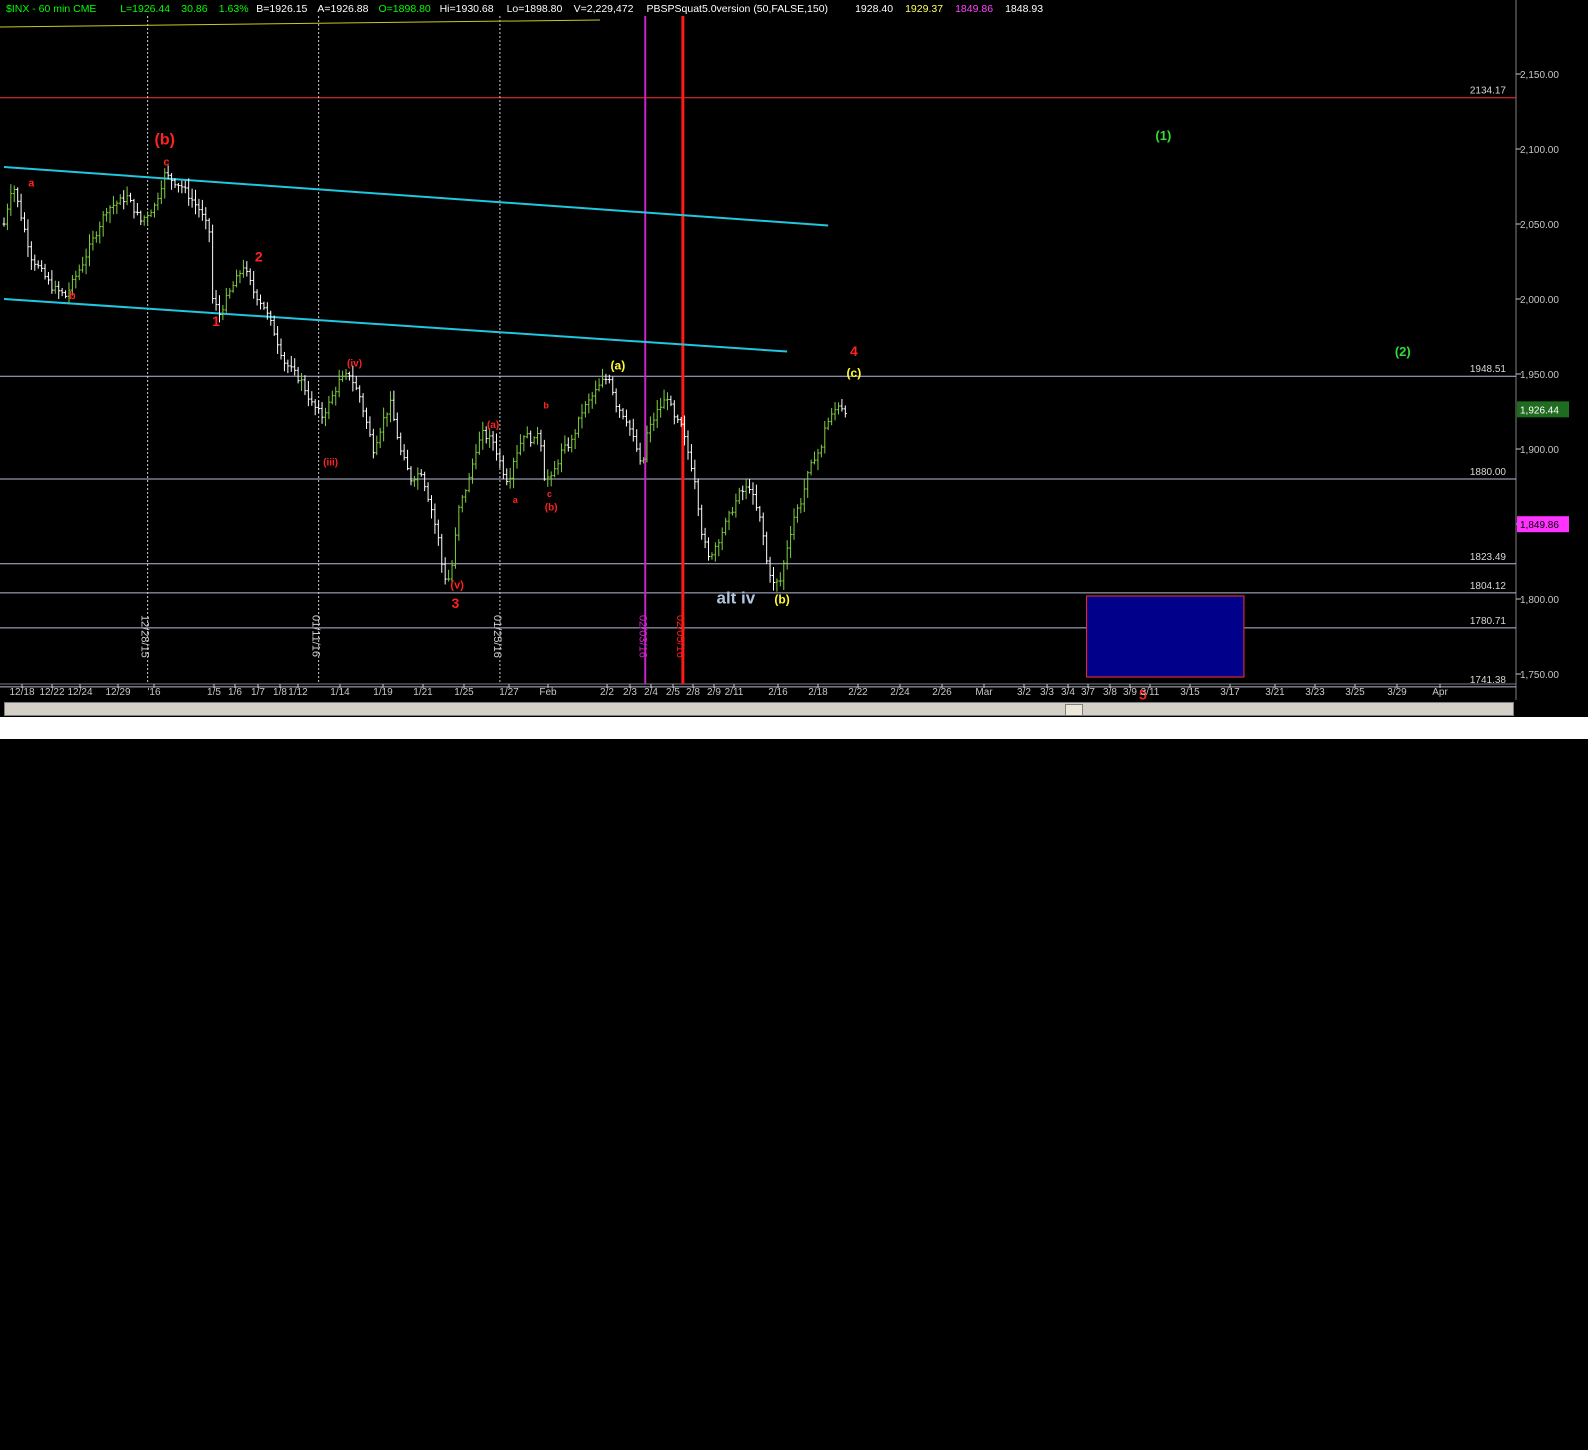 The image size is (1588, 1450). What do you see at coordinates (280, 692) in the screenshot?
I see `x-tick-label: 1/8` at bounding box center [280, 692].